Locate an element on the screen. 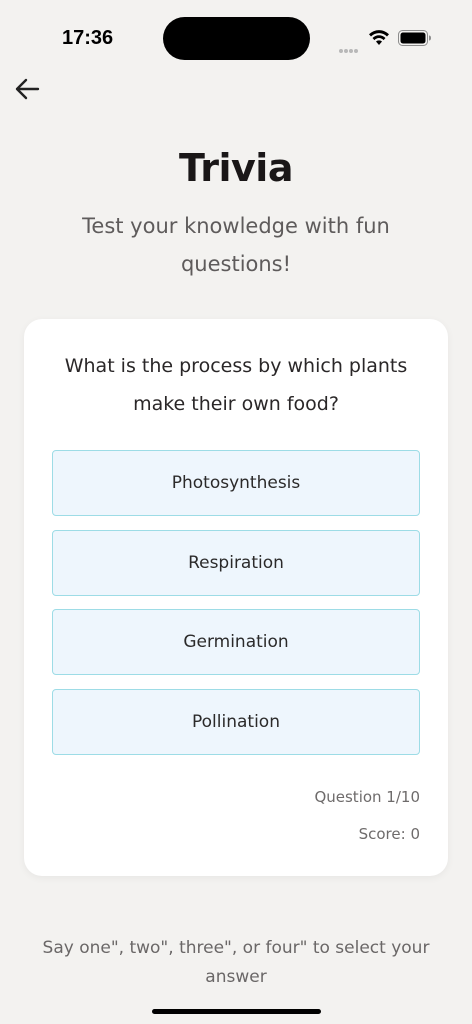 This screenshot has width=472, height=1024. answer-option-2: Respiration is located at coordinates (236, 563).